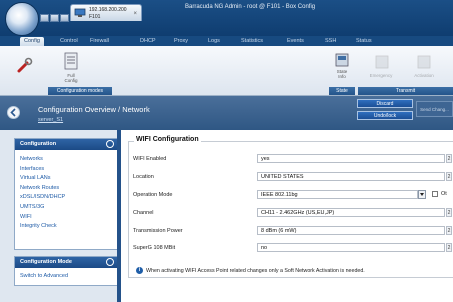  I want to click on connection-tab: 192.168.200.200 F101 ×, so click(106, 12).